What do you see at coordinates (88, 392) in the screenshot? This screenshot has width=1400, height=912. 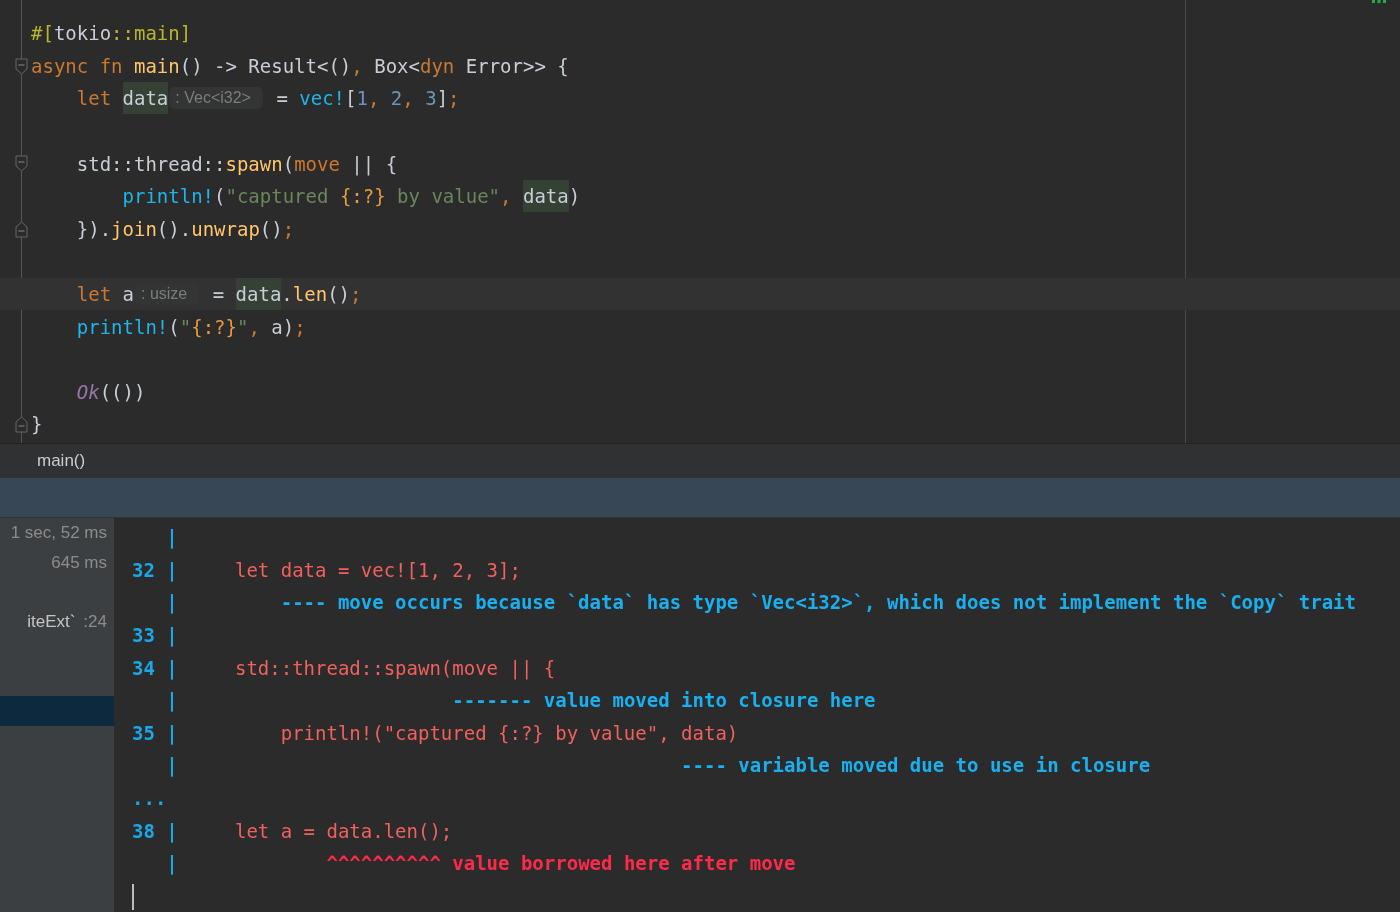 I see `code-token: Ok` at bounding box center [88, 392].